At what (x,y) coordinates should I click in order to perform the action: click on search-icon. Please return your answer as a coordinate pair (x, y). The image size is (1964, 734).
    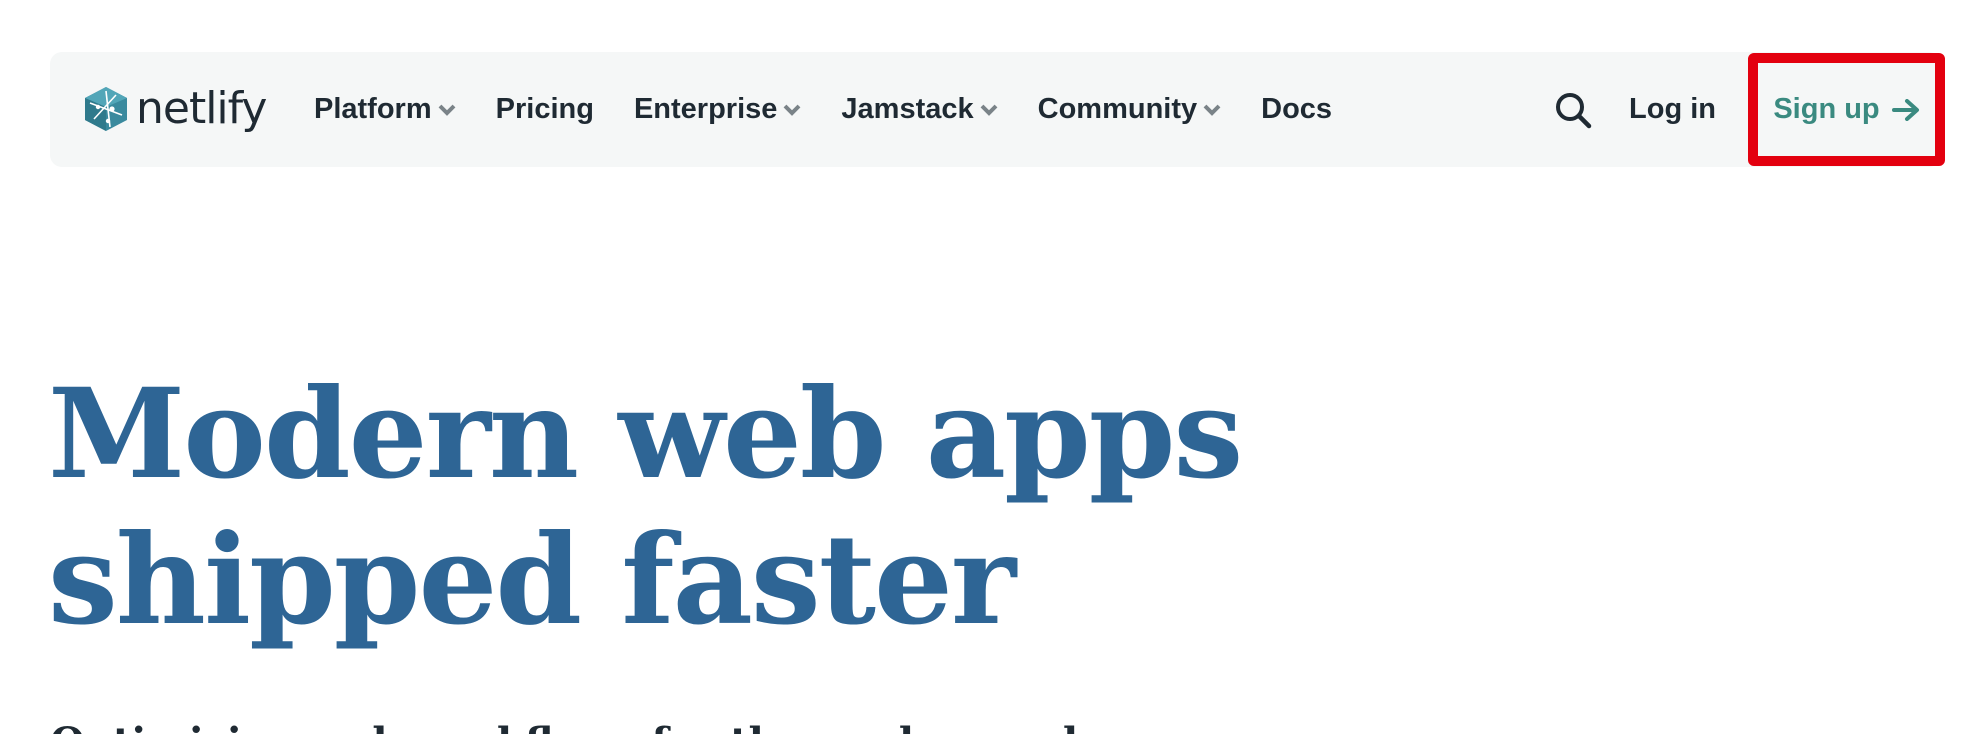
    Looking at the image, I should click on (1574, 110).